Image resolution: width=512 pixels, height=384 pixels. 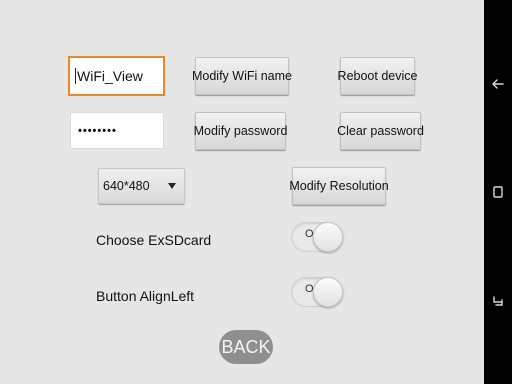 What do you see at coordinates (154, 240) in the screenshot?
I see `exsdcard-label: Choose ExSDcard` at bounding box center [154, 240].